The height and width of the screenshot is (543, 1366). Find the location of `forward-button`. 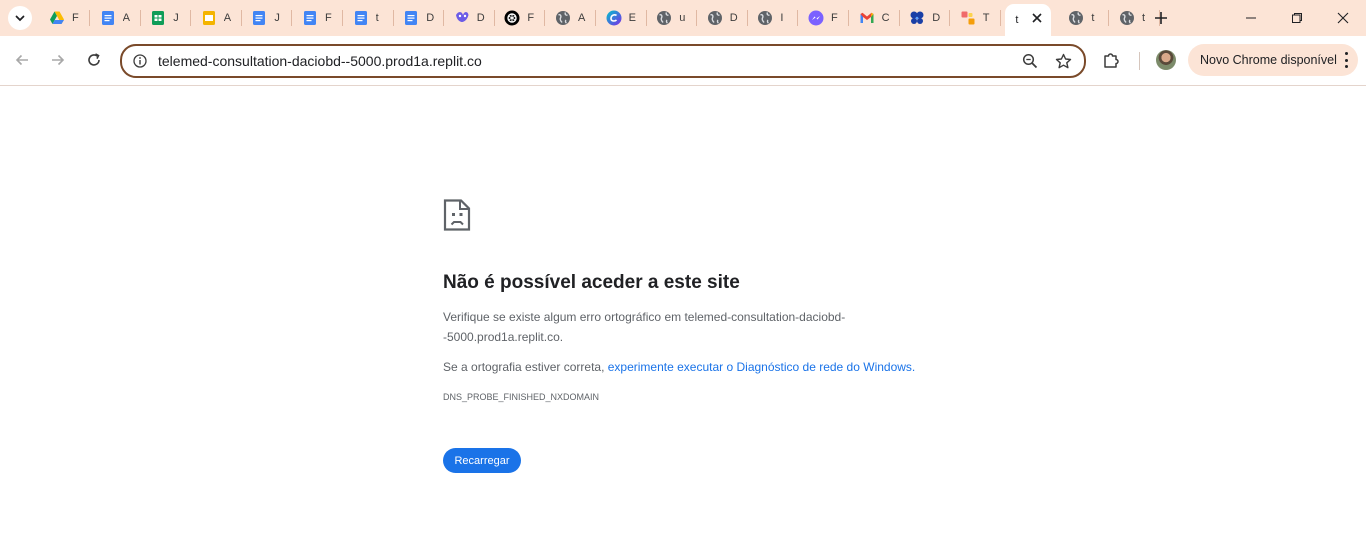

forward-button is located at coordinates (58, 60).